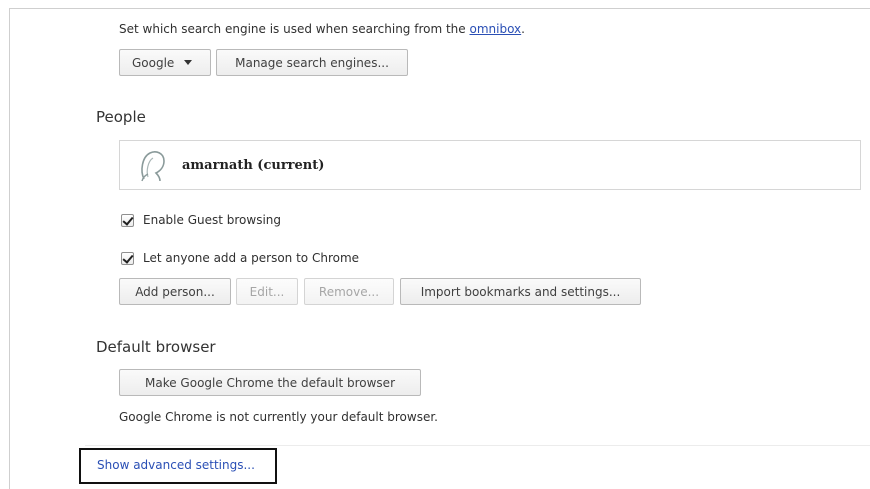  I want to click on search-engine-select: Google, so click(165, 62).